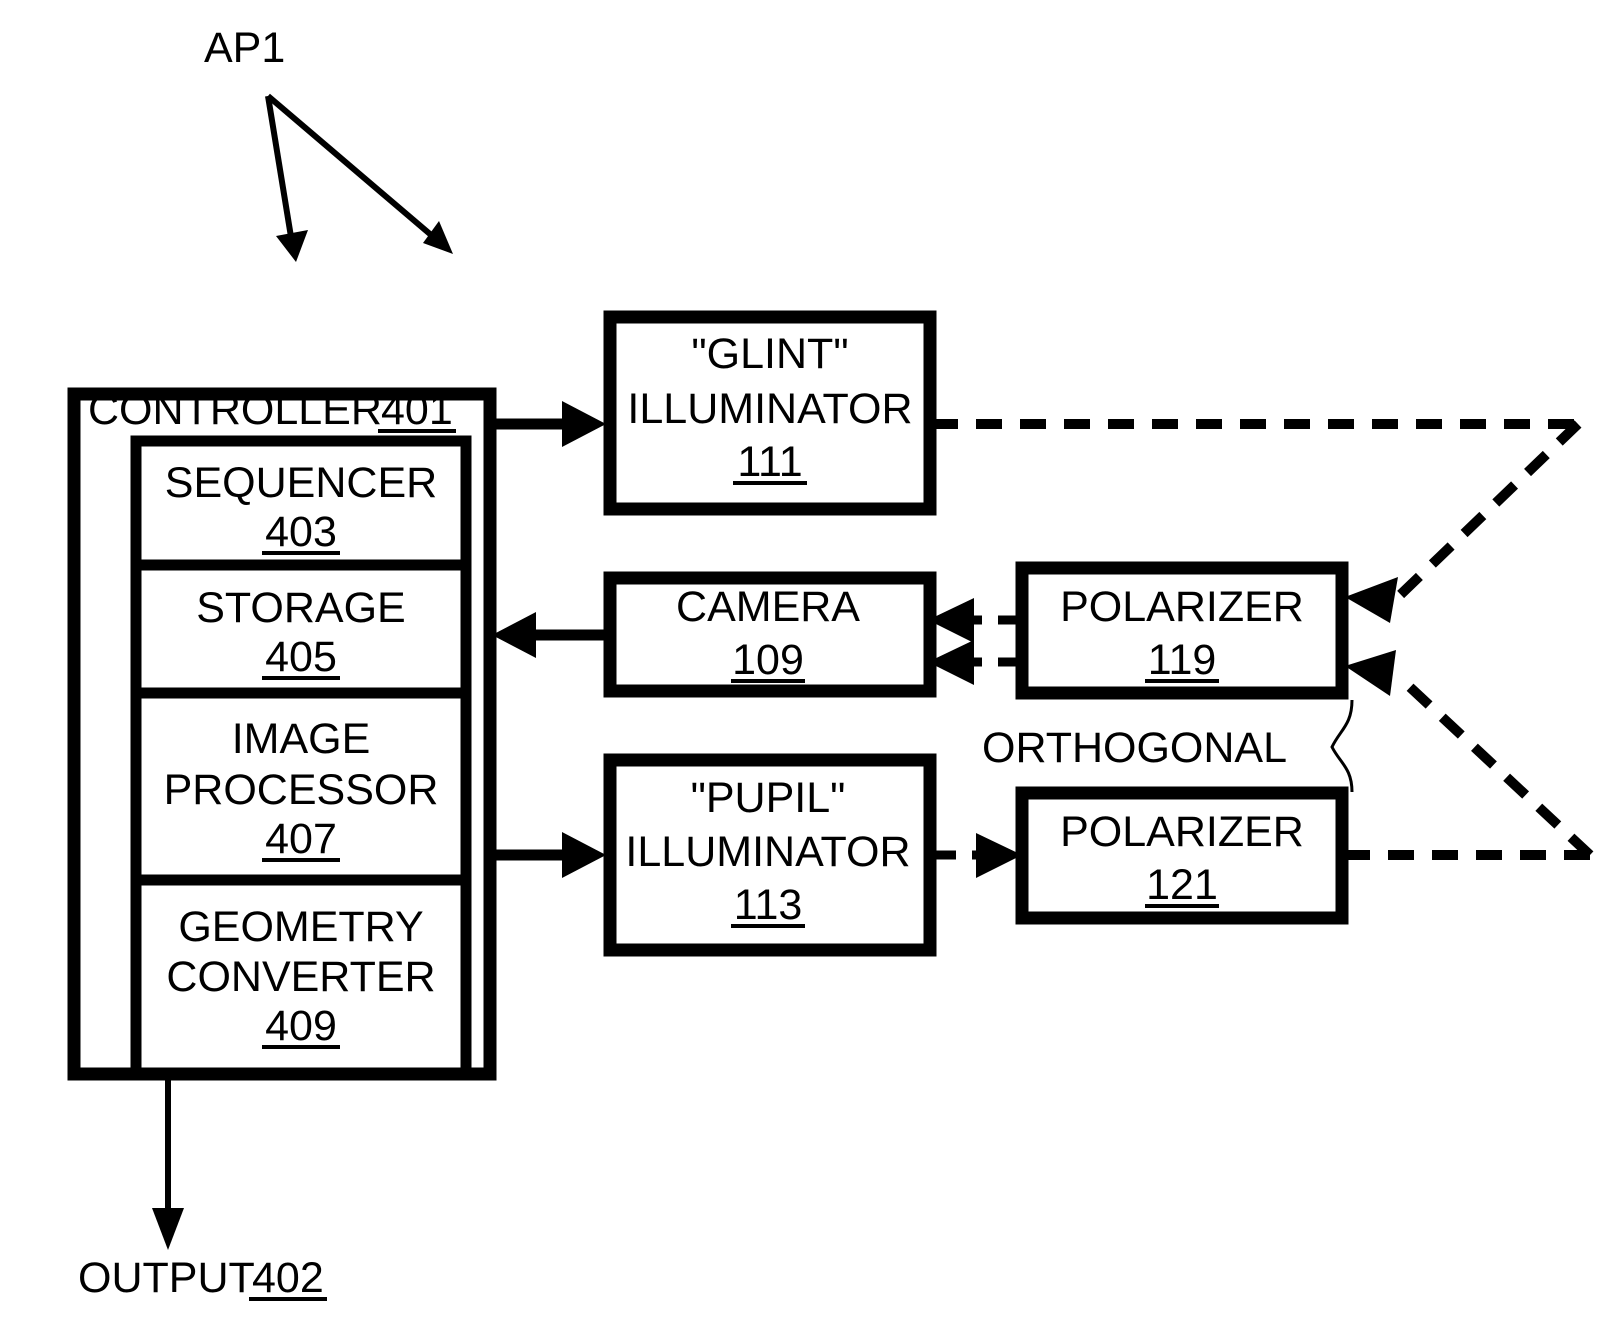  What do you see at coordinates (300, 977) in the screenshot?
I see `module-geometry-converter-label-2: CONVERTER` at bounding box center [300, 977].